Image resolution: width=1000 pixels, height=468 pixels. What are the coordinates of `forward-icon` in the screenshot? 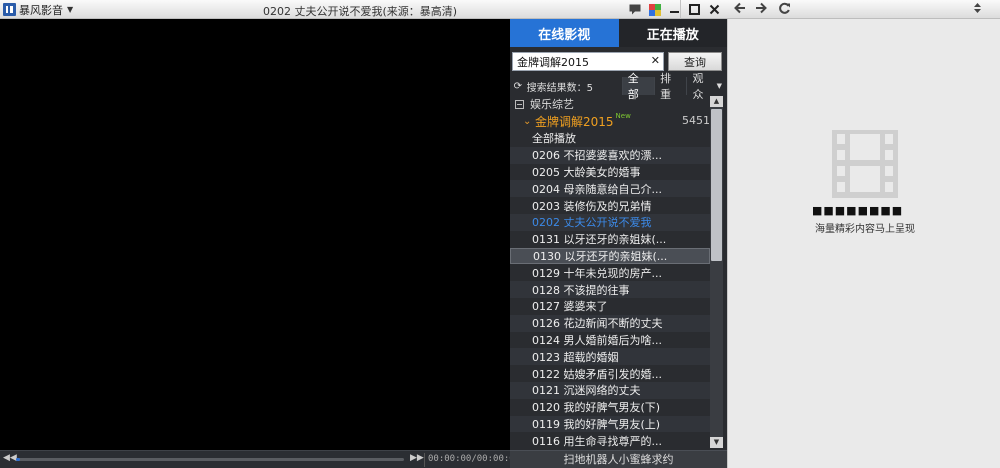 It's located at (761, 9).